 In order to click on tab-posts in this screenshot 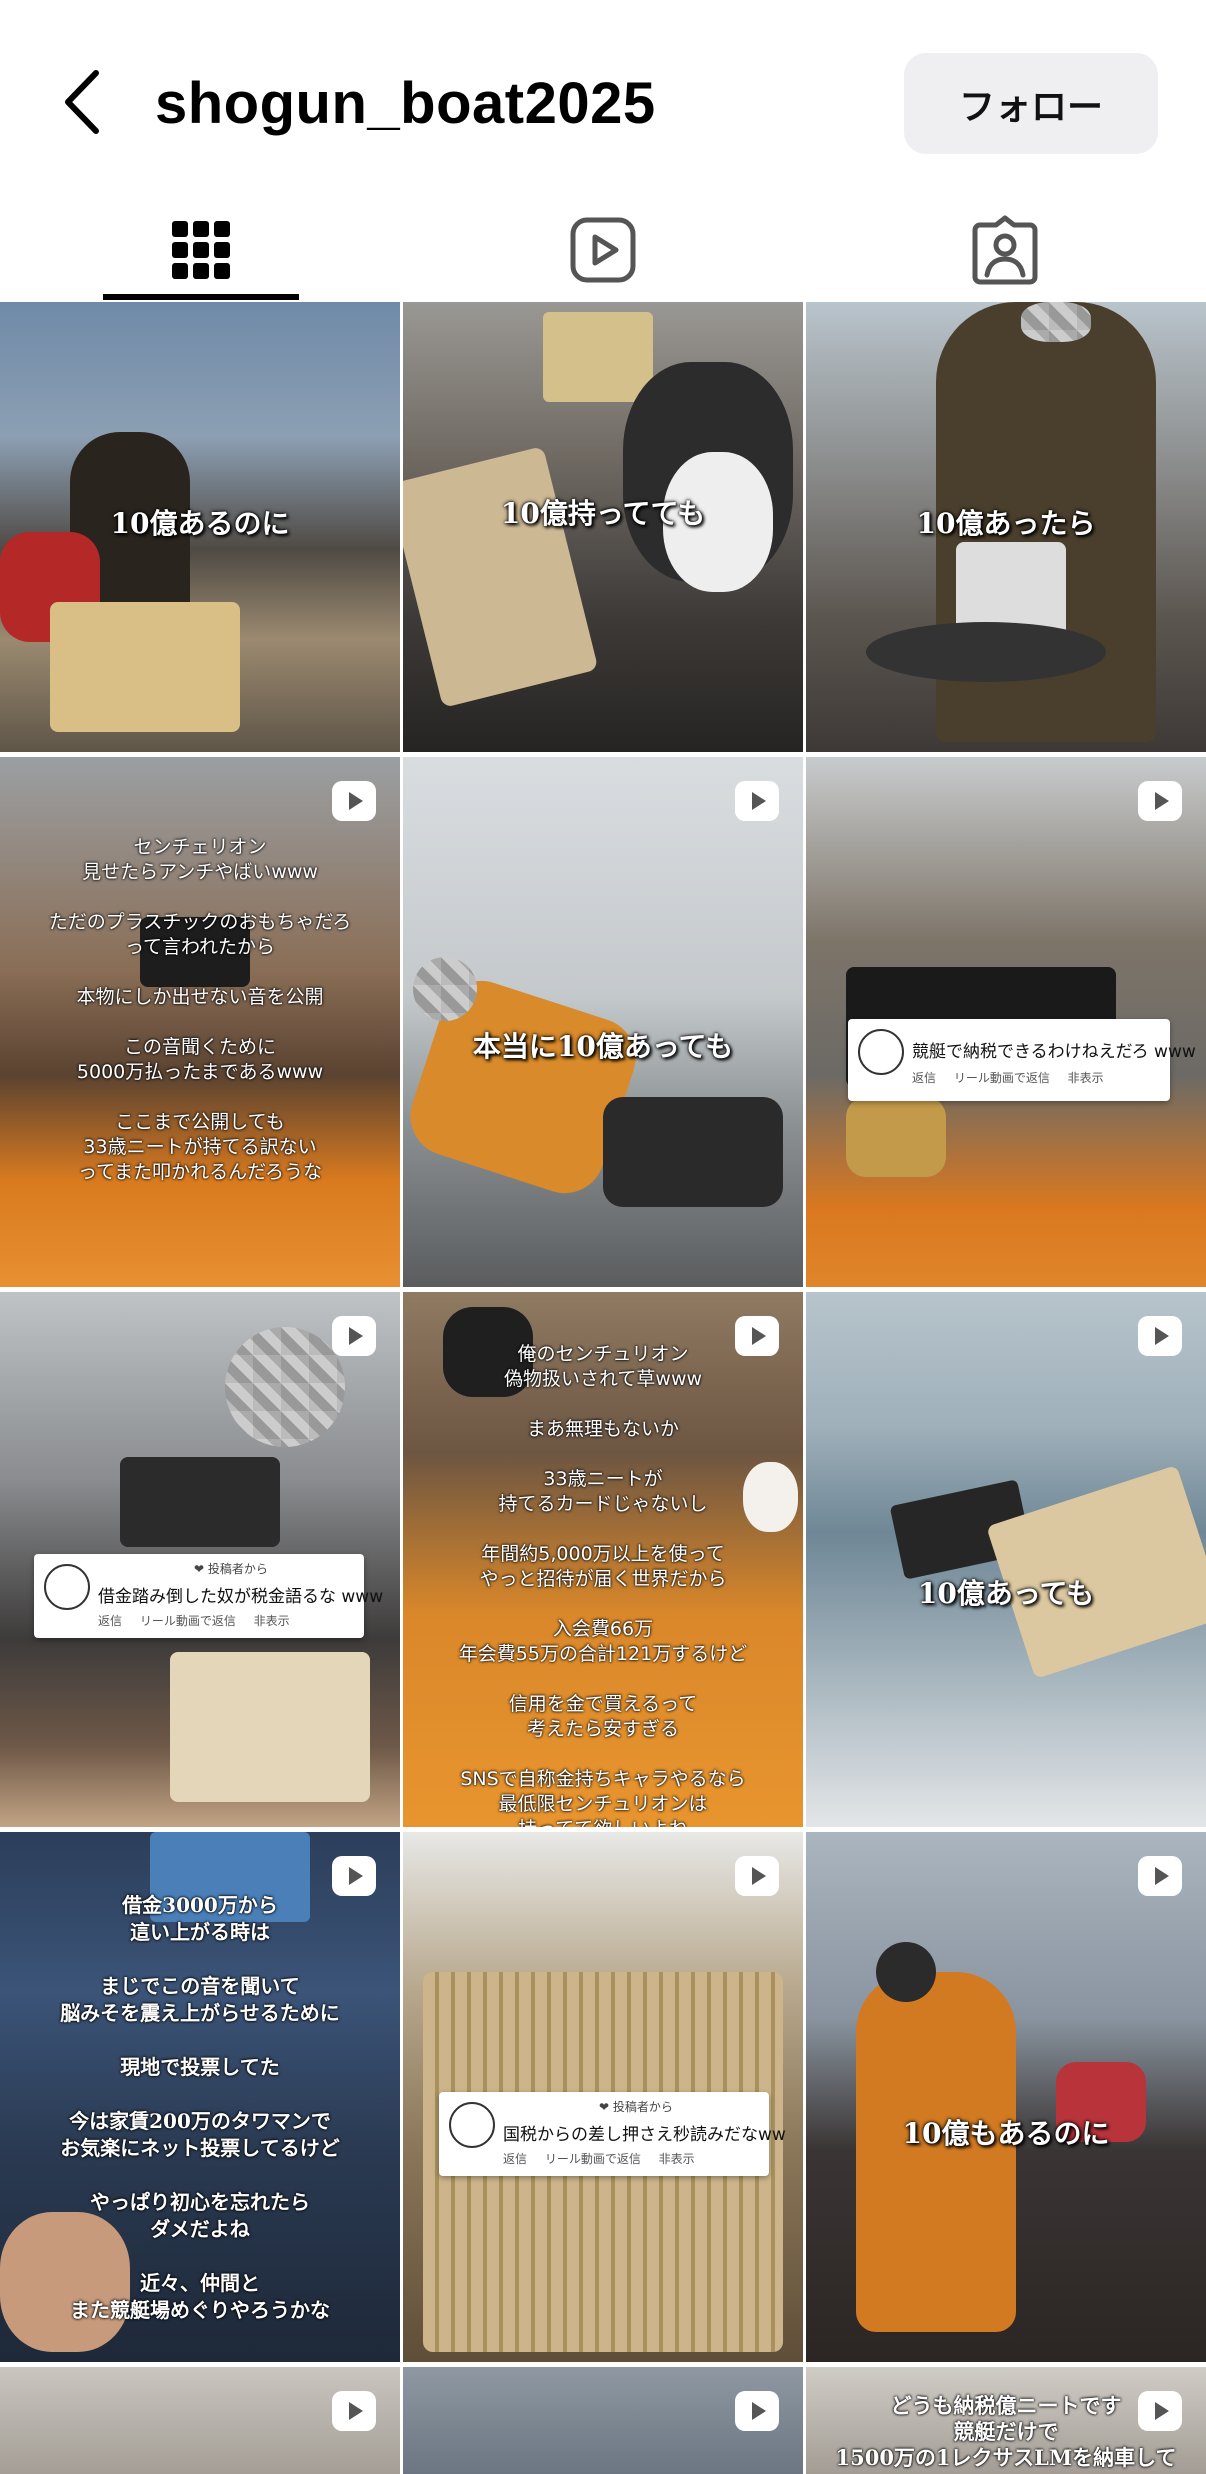, I will do `click(201, 250)`.